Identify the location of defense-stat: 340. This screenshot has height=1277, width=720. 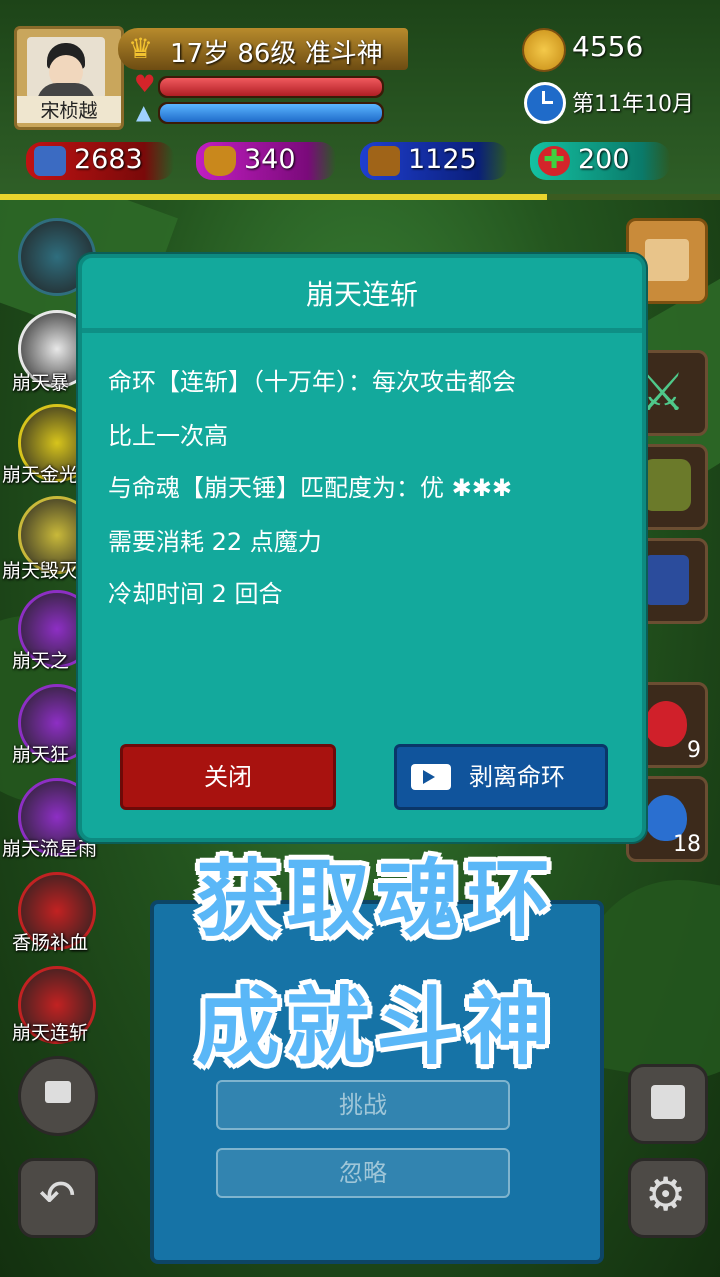
(266, 161).